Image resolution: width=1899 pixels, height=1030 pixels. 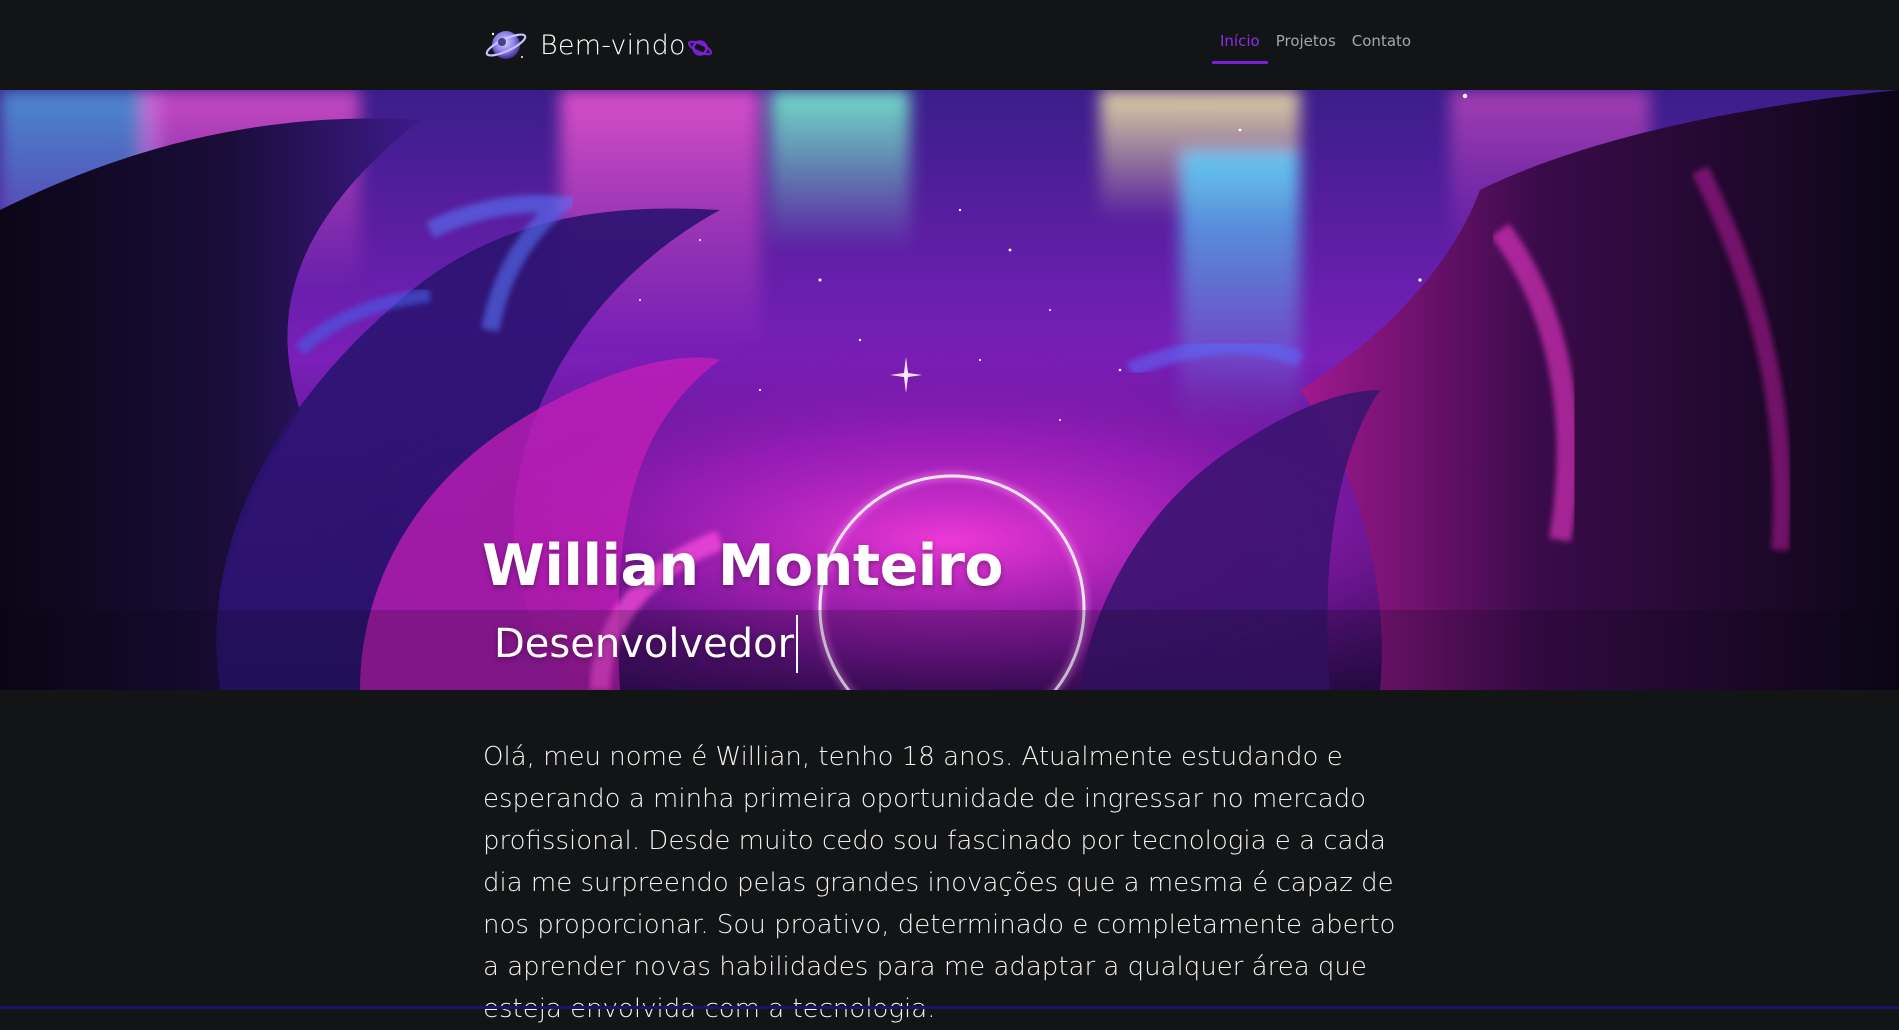 I want to click on main-nav: Início Projetos Contato, so click(x=1315, y=47).